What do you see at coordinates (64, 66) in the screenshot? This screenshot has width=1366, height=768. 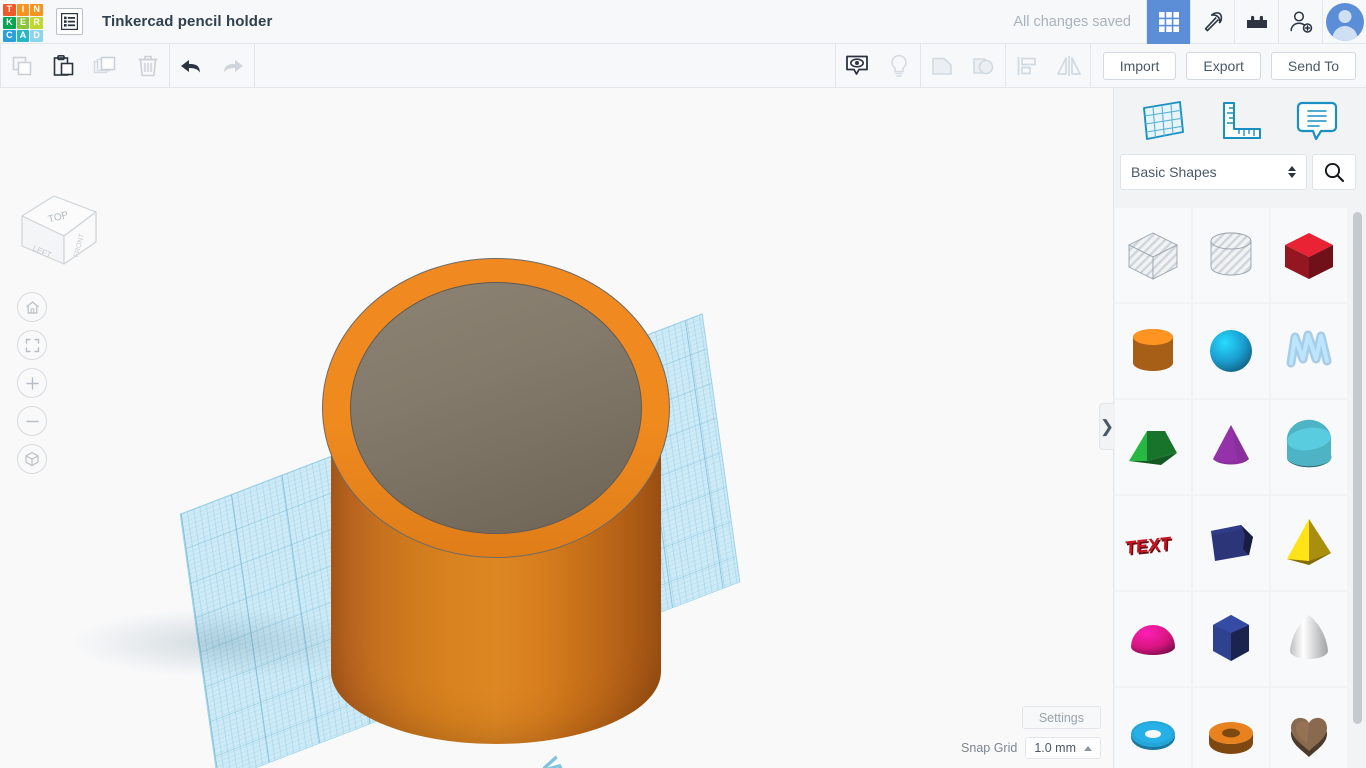 I see `paste-icon` at bounding box center [64, 66].